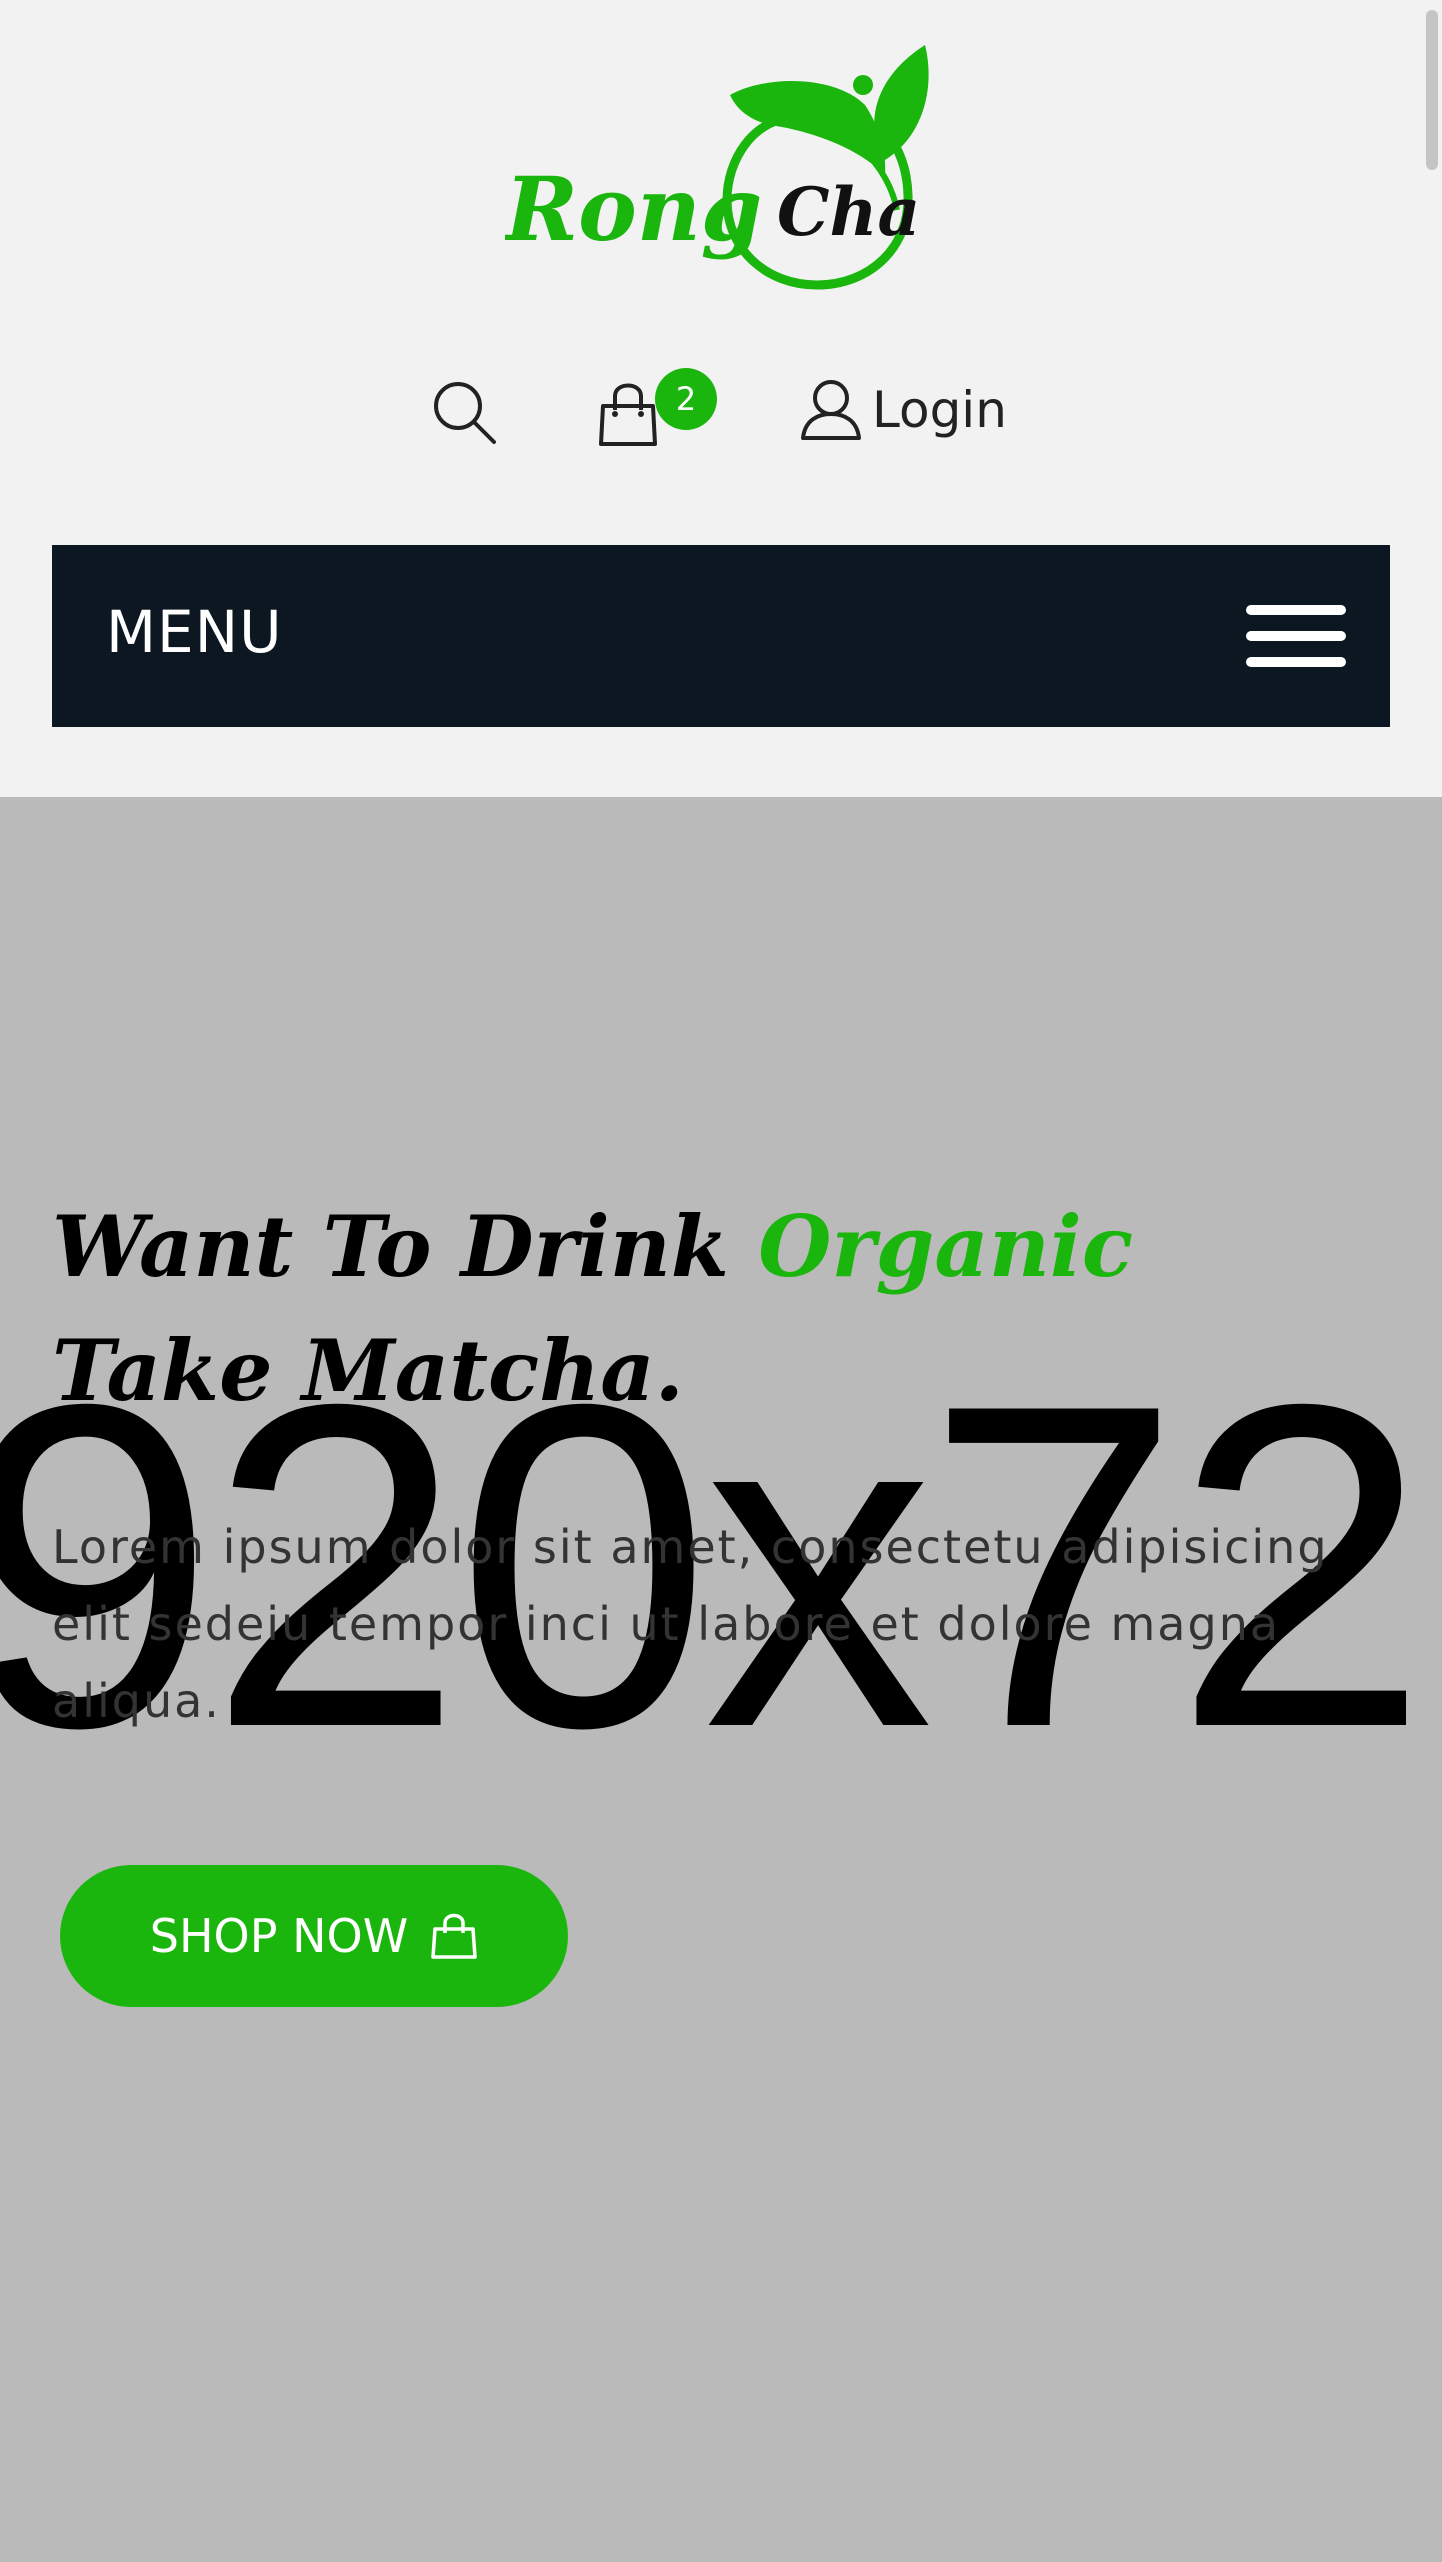  Describe the element at coordinates (368, 1370) in the screenshot. I see `hero-title-part2: Take Matcha.` at that location.